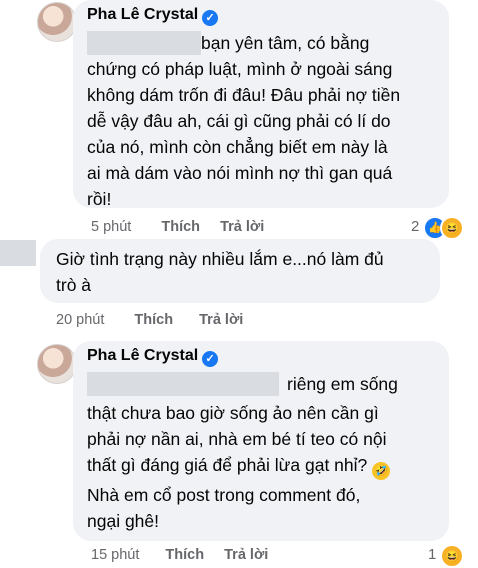 The height and width of the screenshot is (568, 478). What do you see at coordinates (111, 227) in the screenshot?
I see `comment-time: 5 phút` at bounding box center [111, 227].